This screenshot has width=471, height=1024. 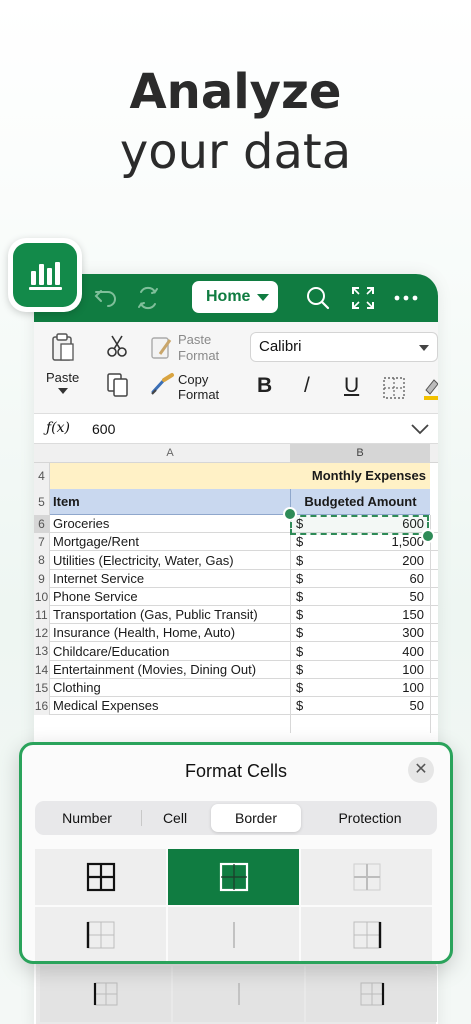 What do you see at coordinates (394, 388) in the screenshot?
I see `borders-icon` at bounding box center [394, 388].